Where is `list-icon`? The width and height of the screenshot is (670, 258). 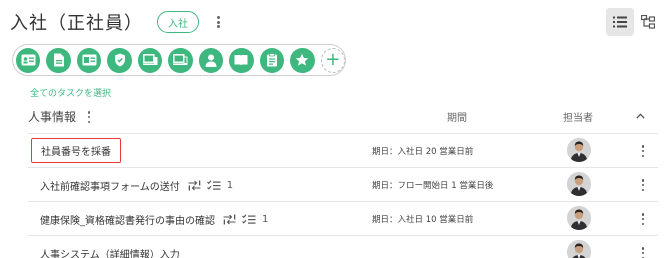 list-icon is located at coordinates (620, 22).